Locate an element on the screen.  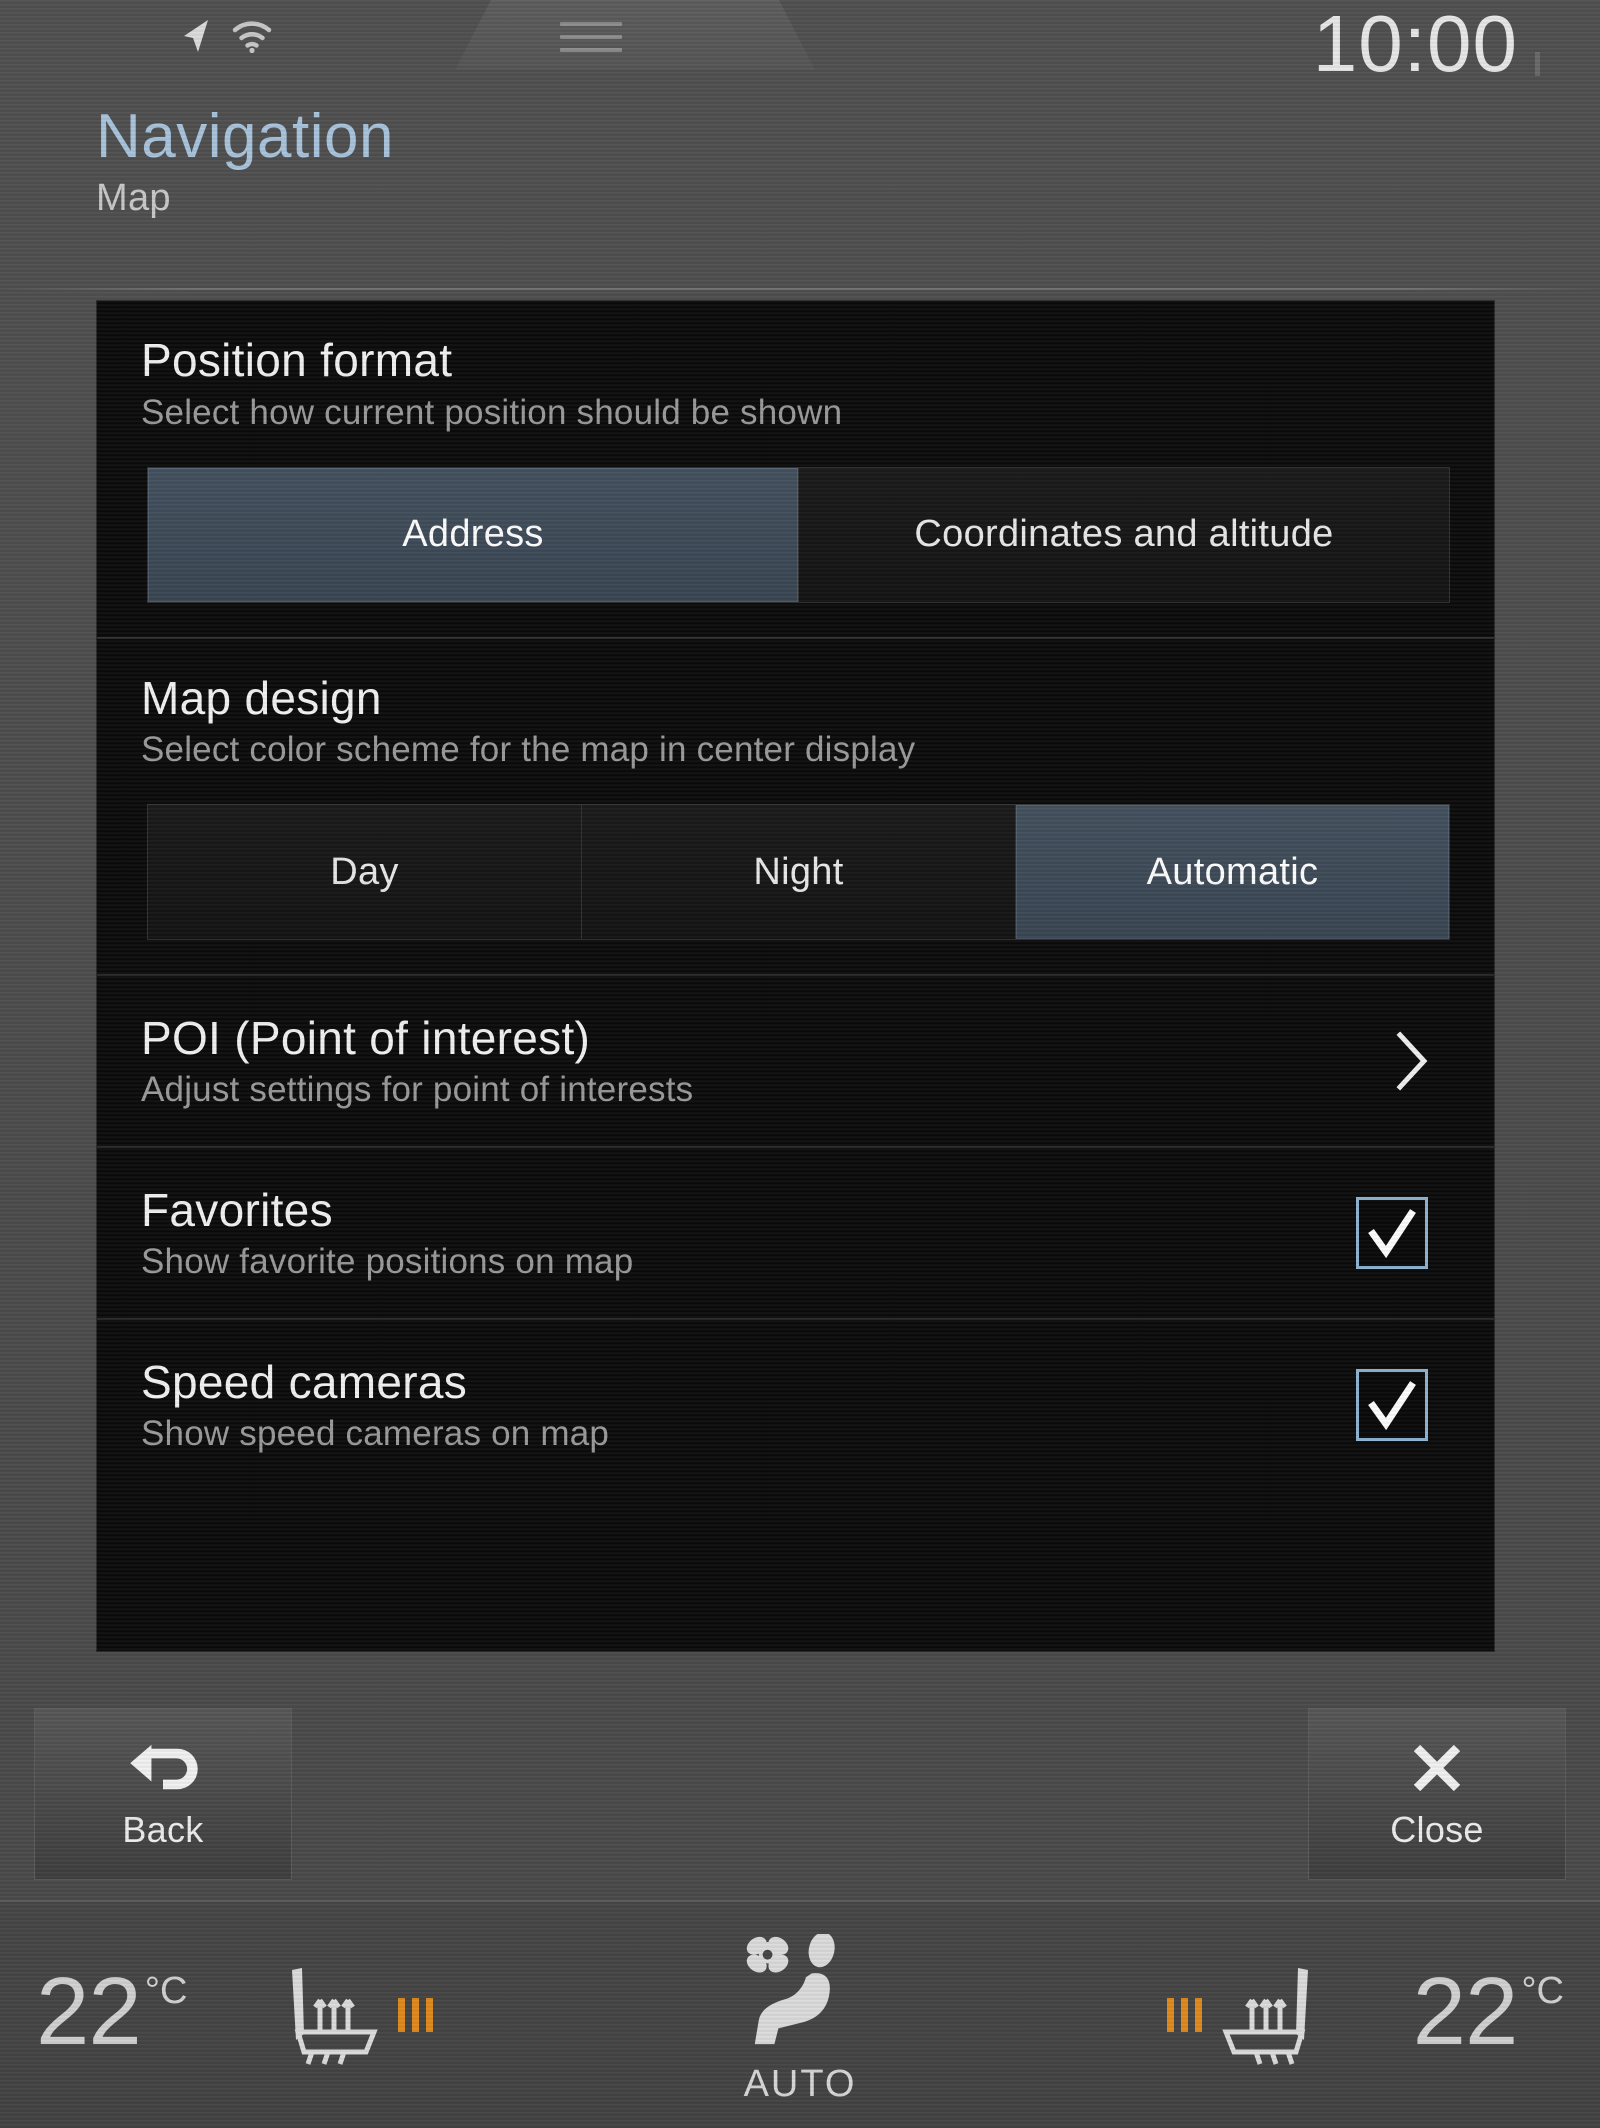
passenger-temperature-unit: °C is located at coordinates (1542, 1991).